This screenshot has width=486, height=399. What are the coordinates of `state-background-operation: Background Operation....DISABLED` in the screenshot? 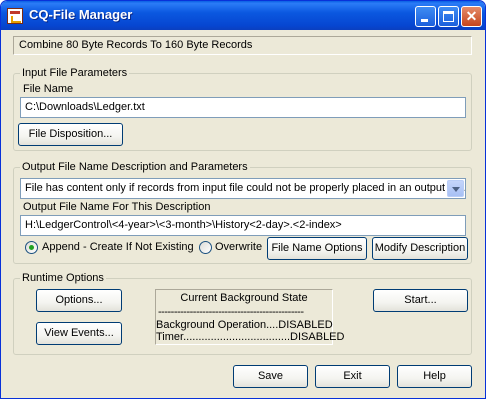 It's located at (244, 325).